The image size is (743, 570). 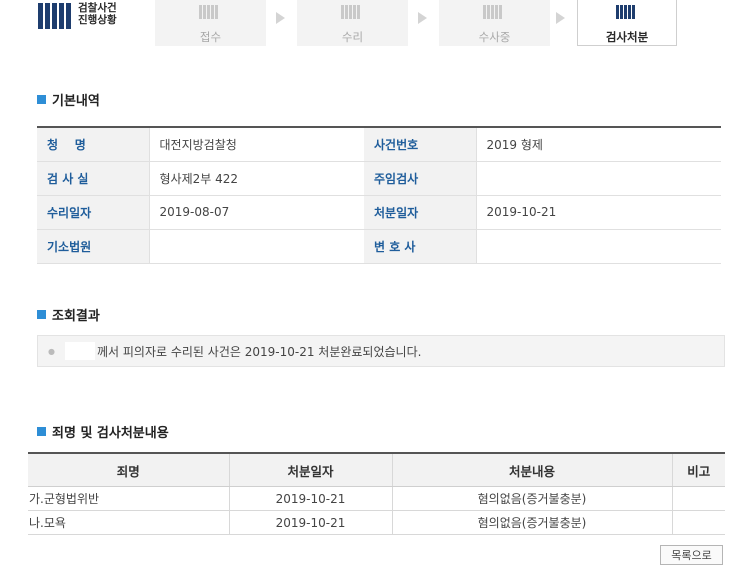 What do you see at coordinates (352, 23) in the screenshot?
I see `step-accepted: 수리` at bounding box center [352, 23].